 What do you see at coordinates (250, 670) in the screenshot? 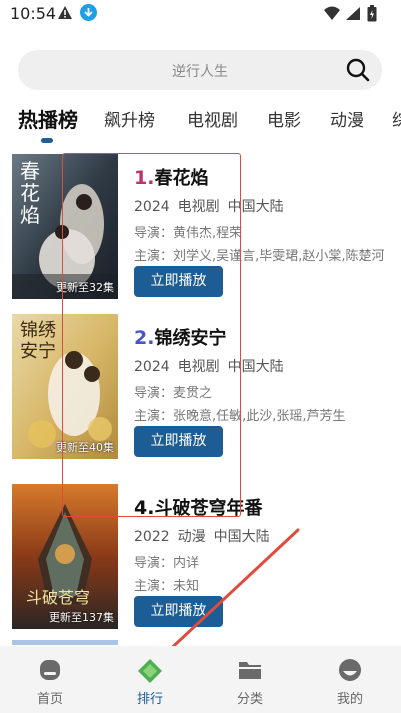
I see `folder-icon` at bounding box center [250, 670].